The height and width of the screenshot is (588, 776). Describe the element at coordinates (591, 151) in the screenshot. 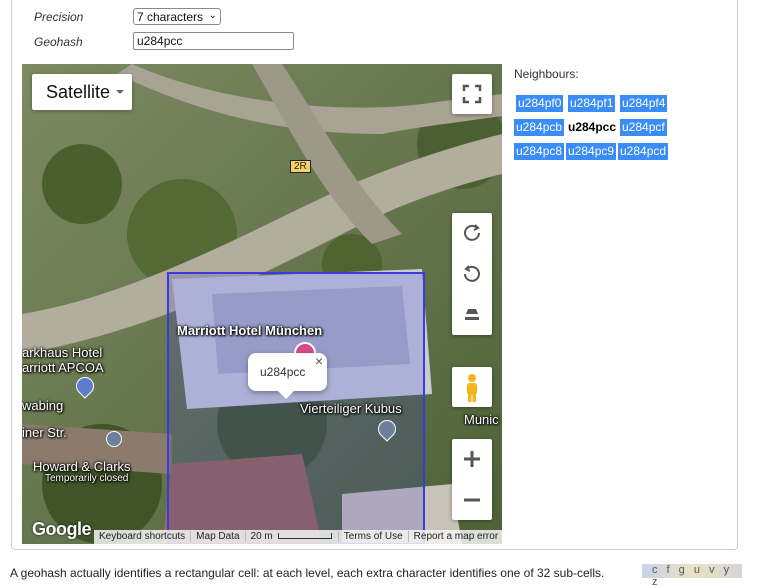

I see `neighbour-cell-s: u284pc9` at that location.